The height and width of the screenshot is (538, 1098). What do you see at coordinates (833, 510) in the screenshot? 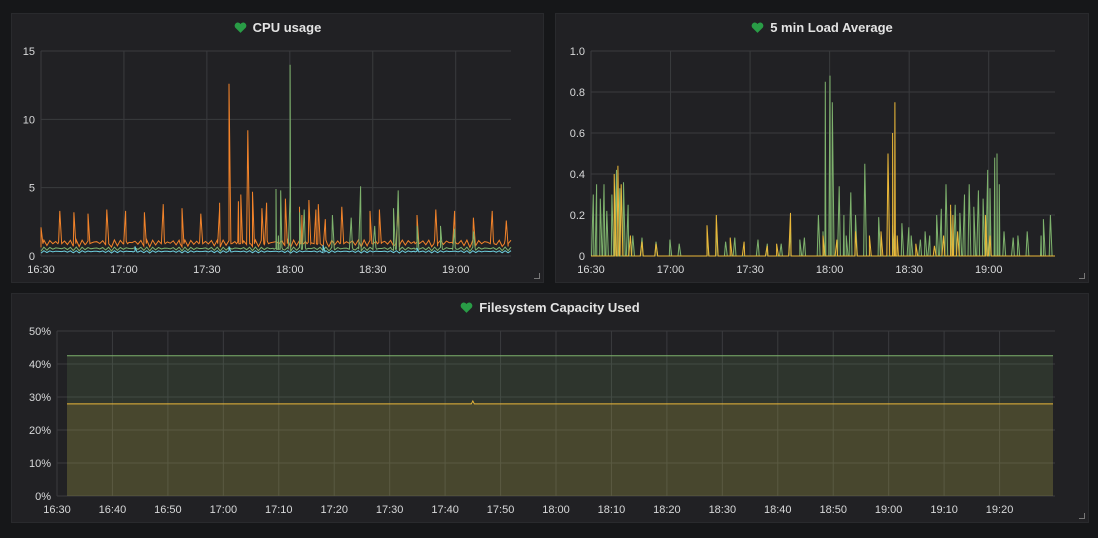
I see `x-tick-label: 18:50` at bounding box center [833, 510].